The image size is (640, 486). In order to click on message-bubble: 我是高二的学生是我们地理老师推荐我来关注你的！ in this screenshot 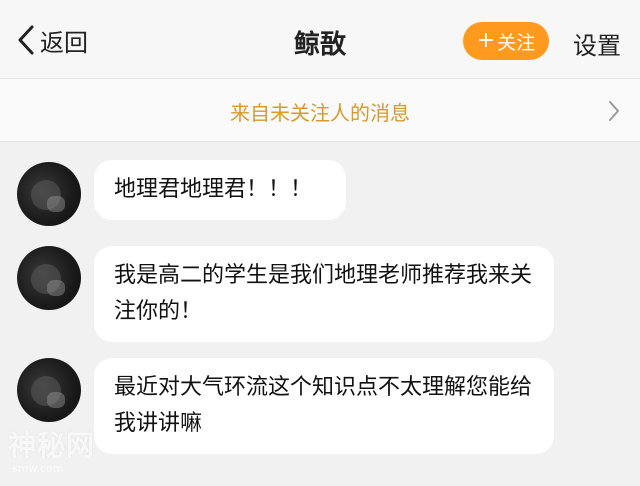, I will do `click(324, 294)`.